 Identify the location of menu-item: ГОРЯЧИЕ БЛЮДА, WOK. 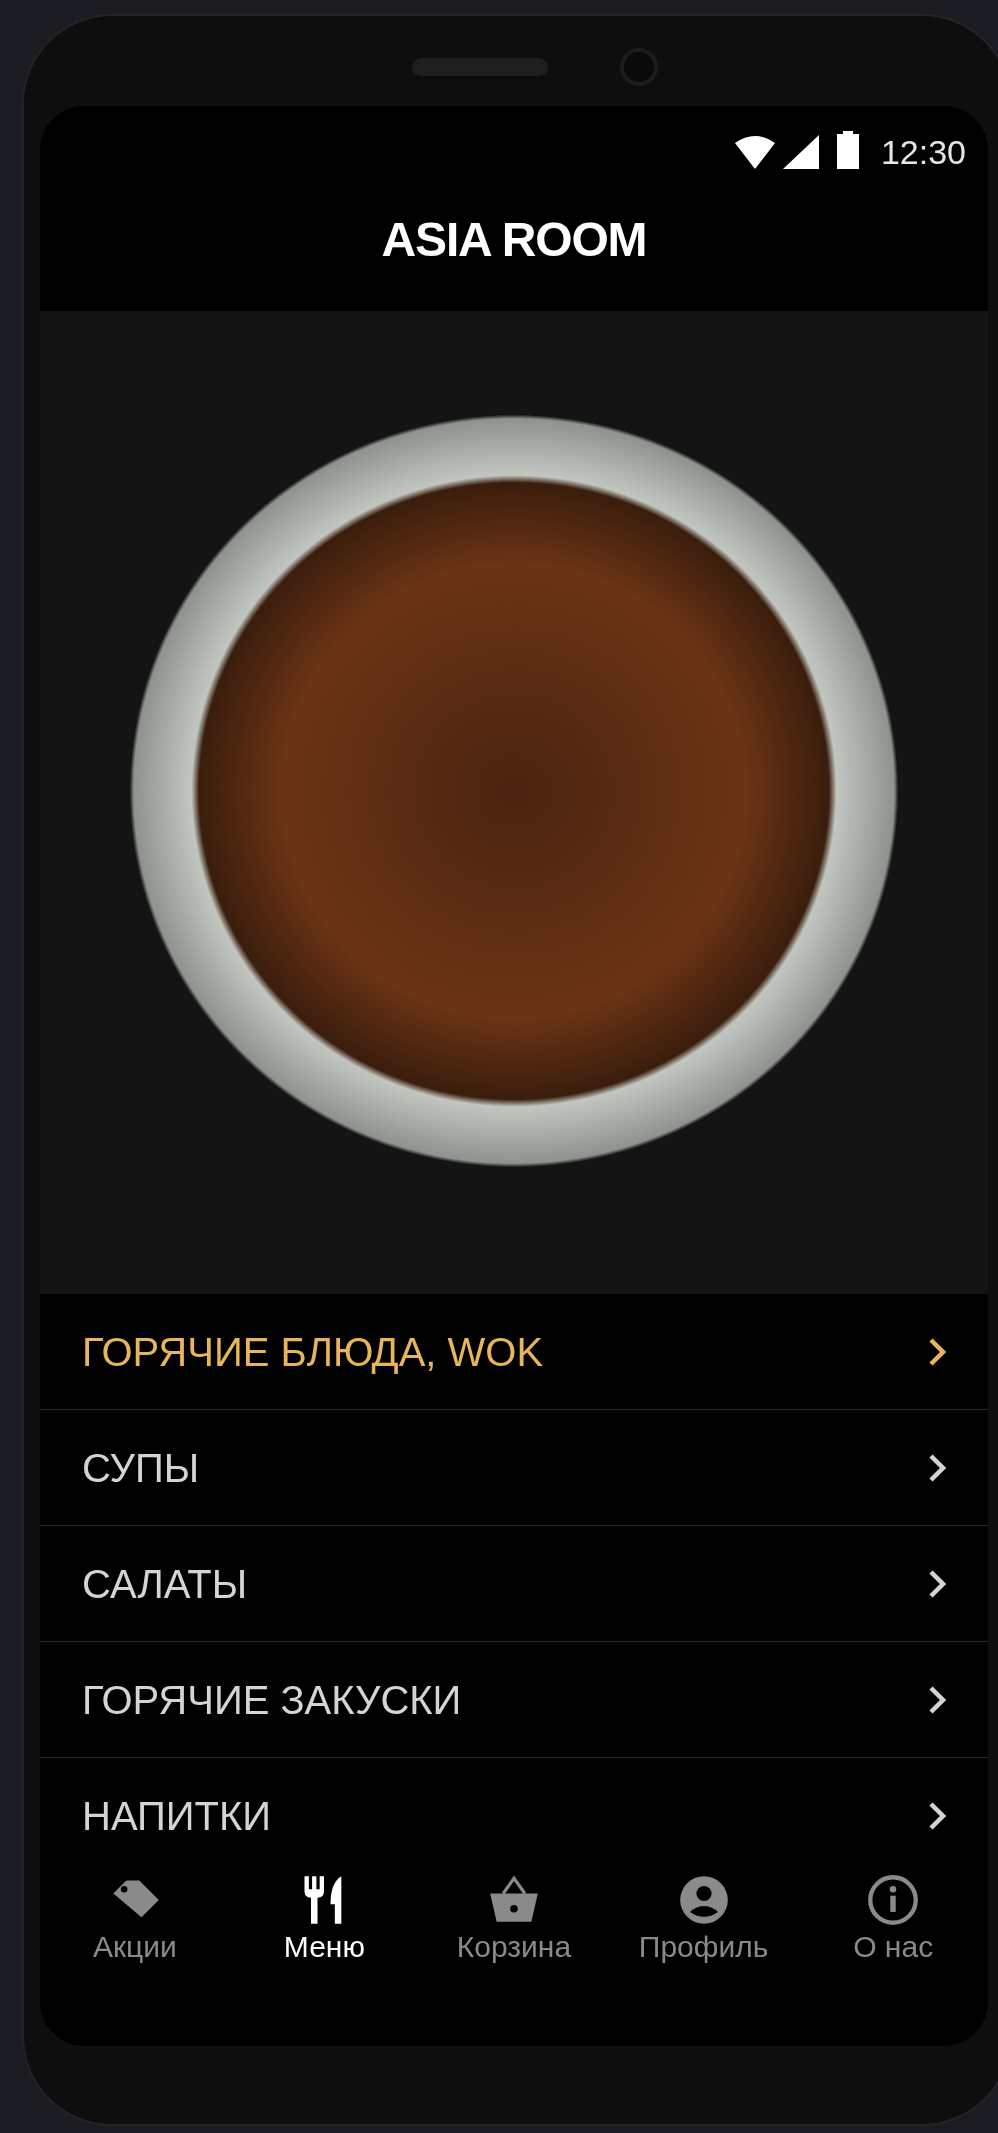
(514, 1352).